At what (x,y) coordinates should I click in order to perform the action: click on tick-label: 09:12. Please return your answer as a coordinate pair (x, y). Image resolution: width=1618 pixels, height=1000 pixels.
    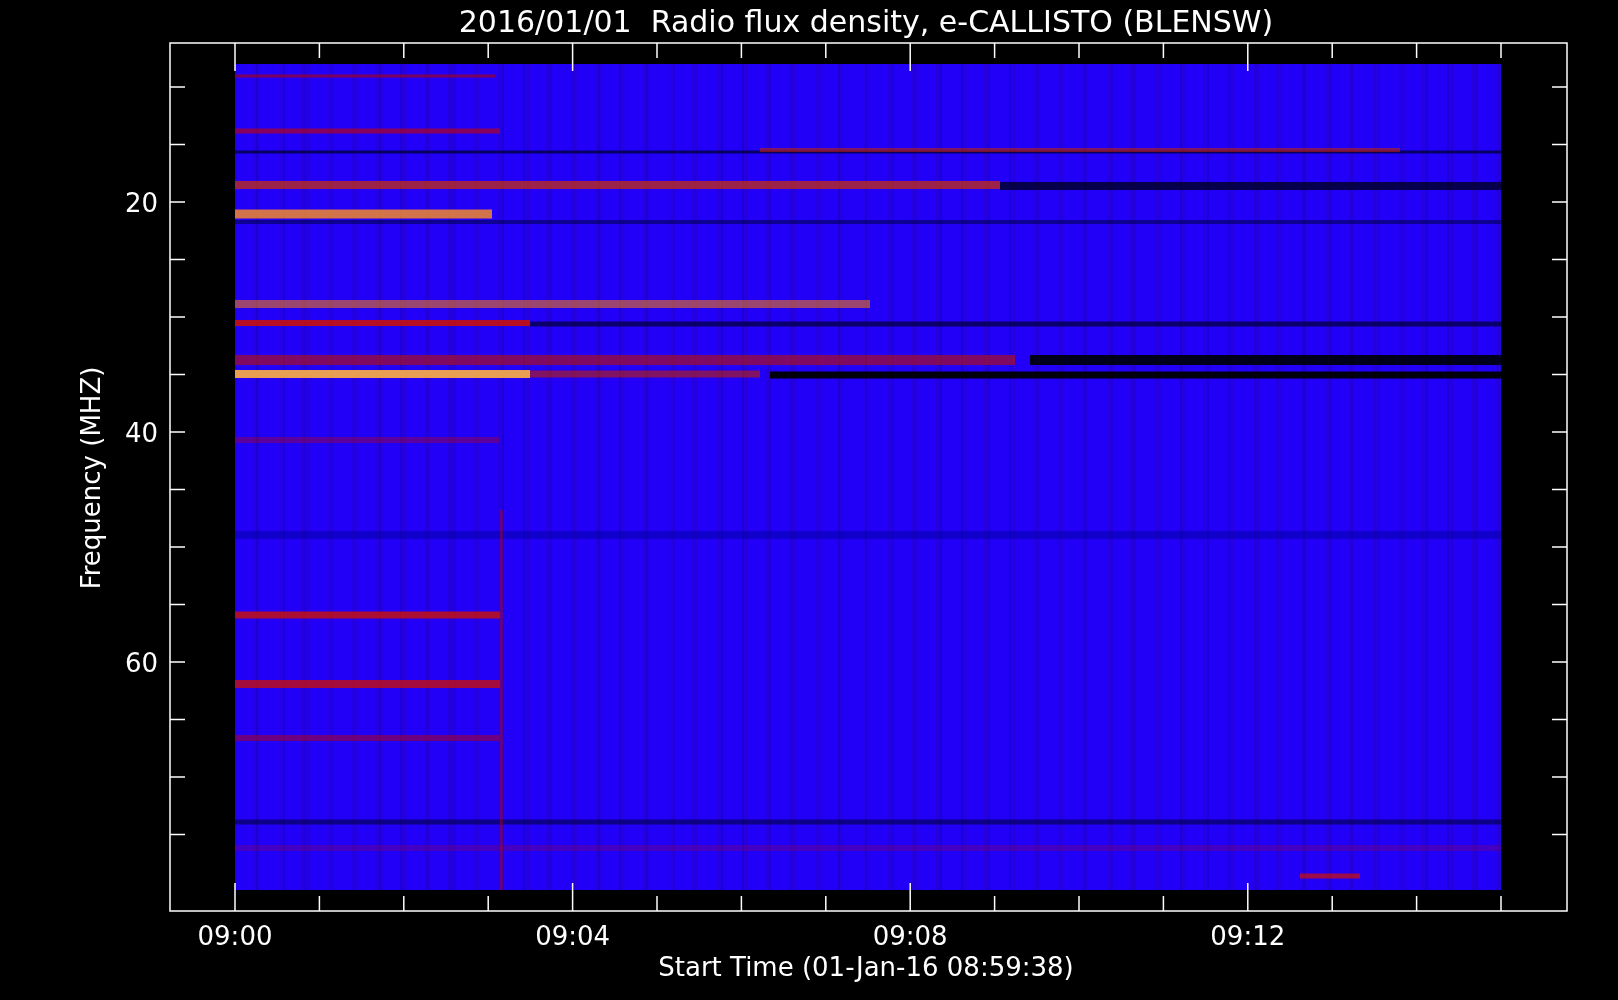
    Looking at the image, I should click on (1248, 936).